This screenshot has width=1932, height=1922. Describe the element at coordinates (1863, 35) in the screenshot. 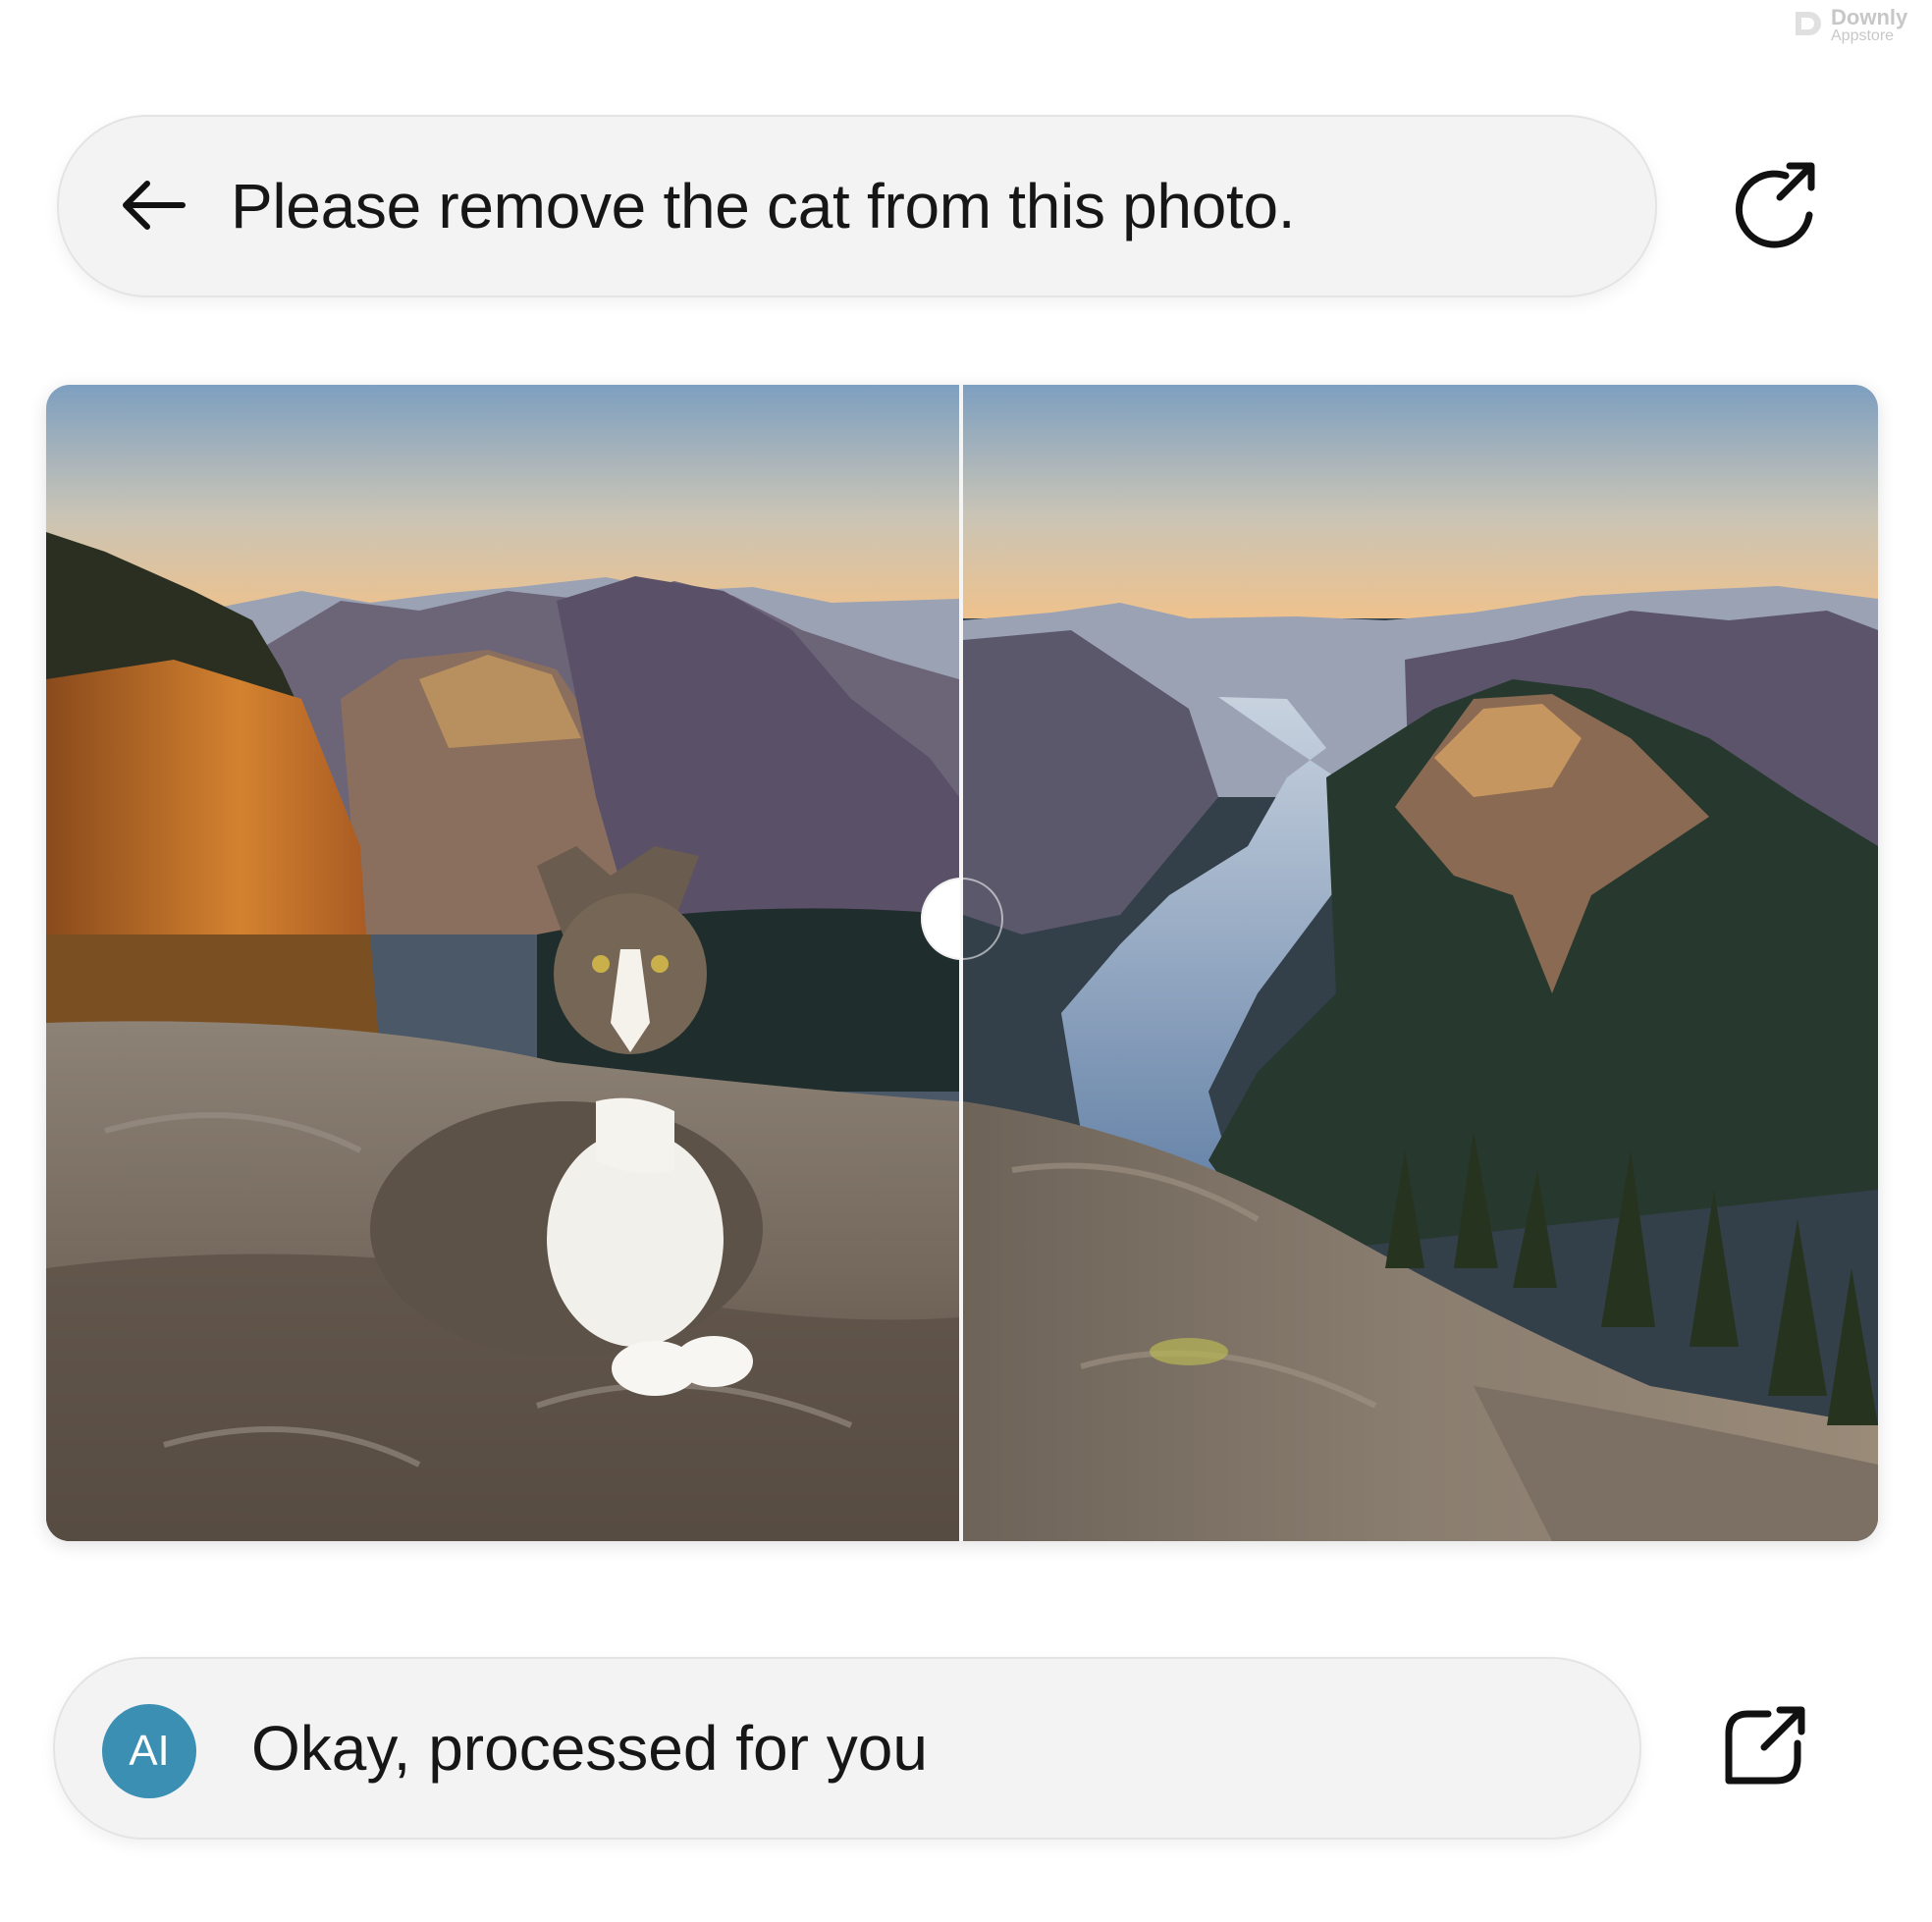

I see `watermark-store: Appstore` at that location.